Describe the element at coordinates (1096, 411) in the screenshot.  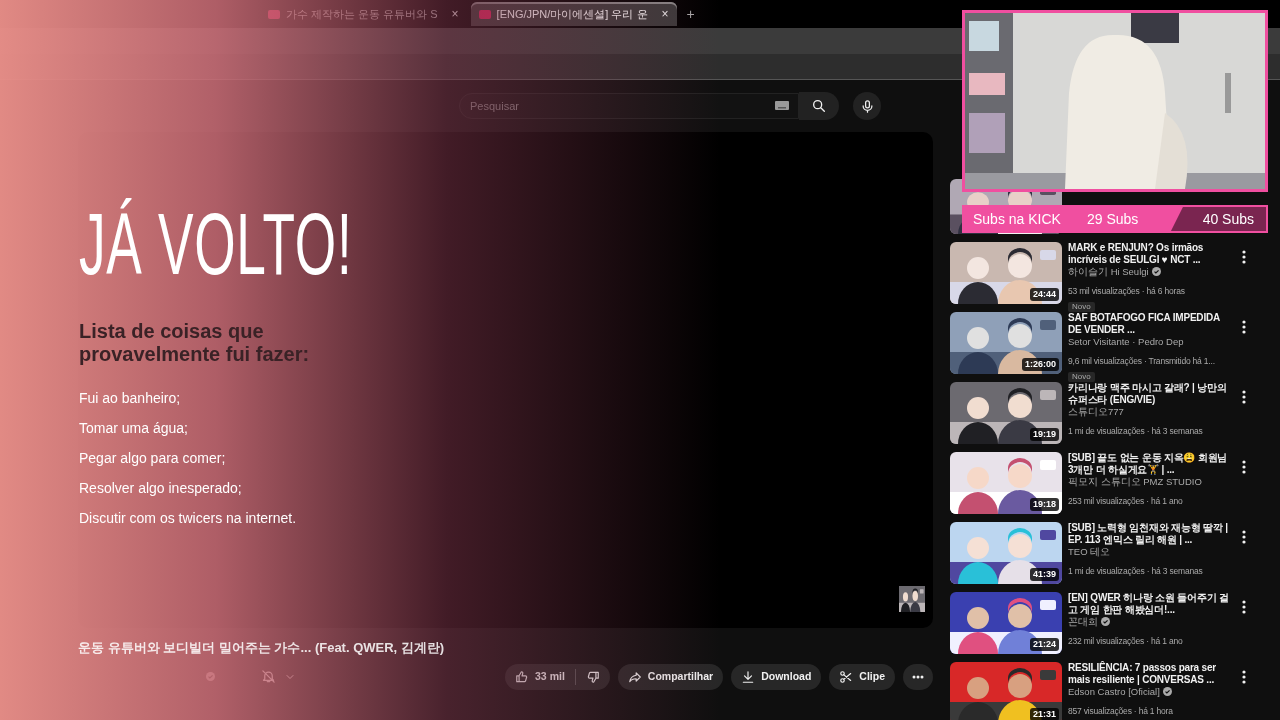
I see `channel-name: 스튜디오777` at that location.